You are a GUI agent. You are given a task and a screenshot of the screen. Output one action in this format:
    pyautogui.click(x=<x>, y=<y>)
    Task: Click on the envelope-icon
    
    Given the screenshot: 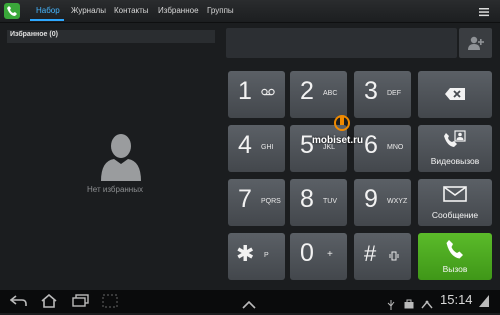 What is the action you would take?
    pyautogui.click(x=455, y=196)
    